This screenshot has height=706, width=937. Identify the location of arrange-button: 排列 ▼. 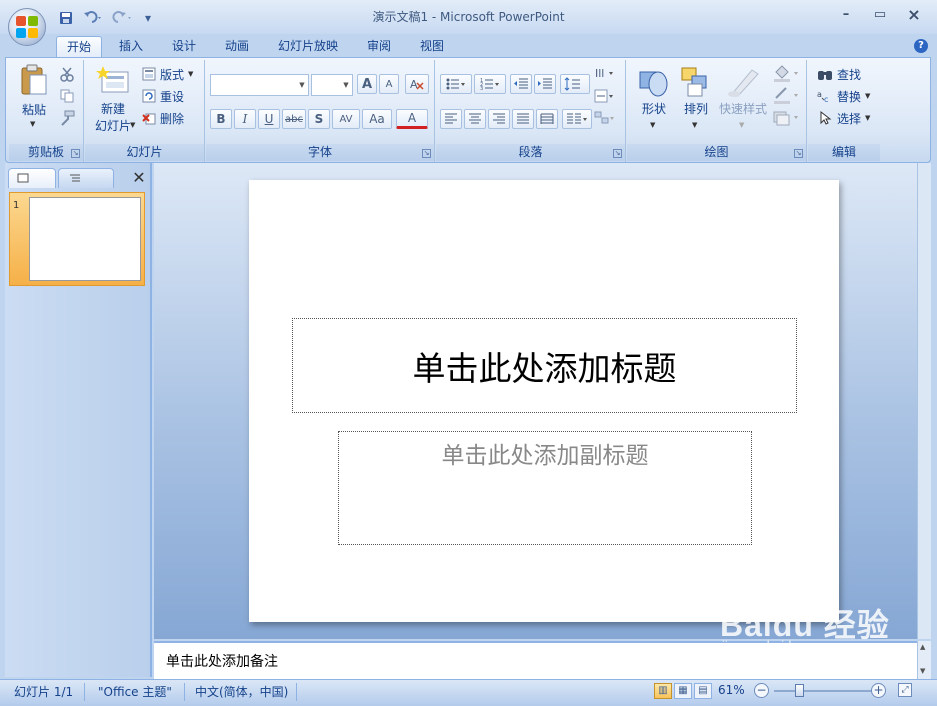
(696, 99).